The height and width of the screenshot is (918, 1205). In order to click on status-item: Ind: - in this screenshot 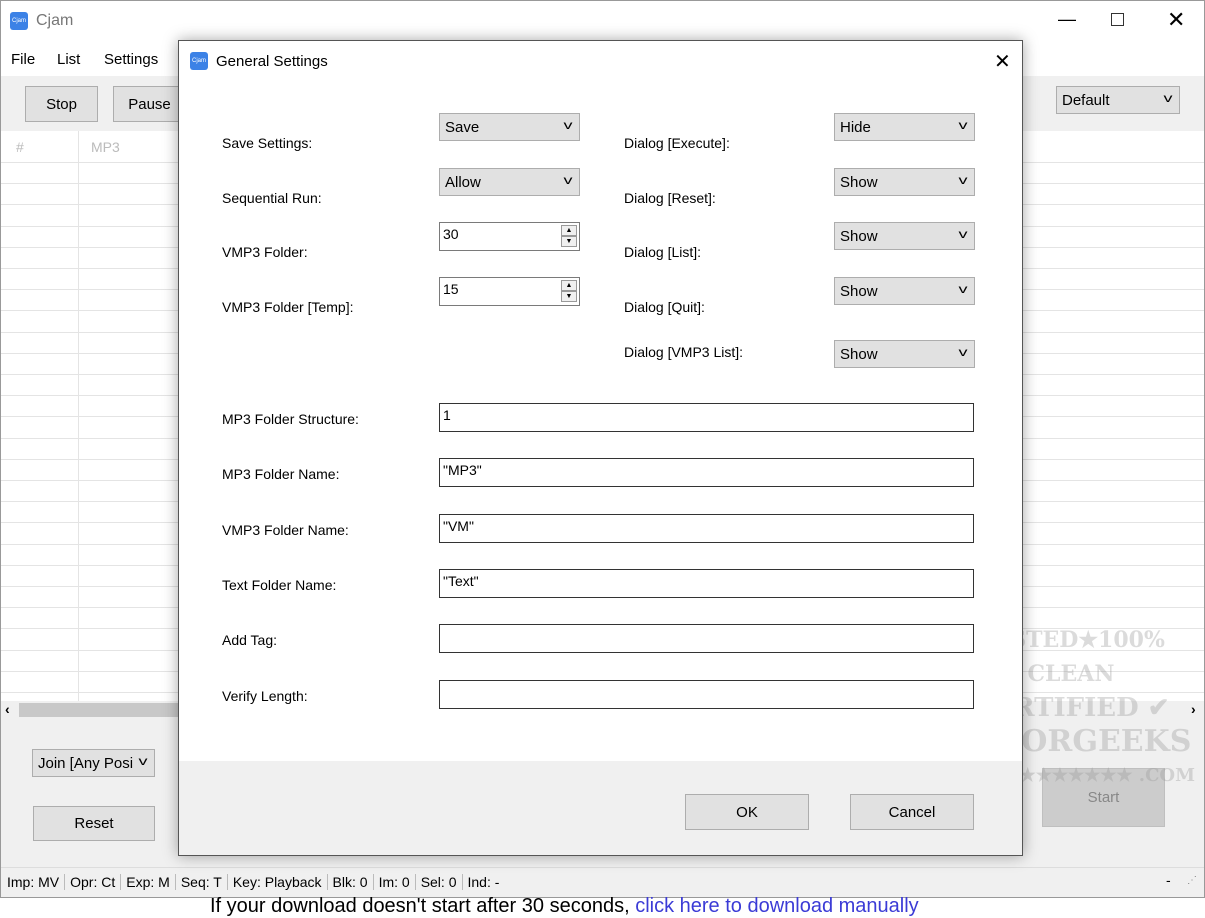, I will do `click(483, 881)`.